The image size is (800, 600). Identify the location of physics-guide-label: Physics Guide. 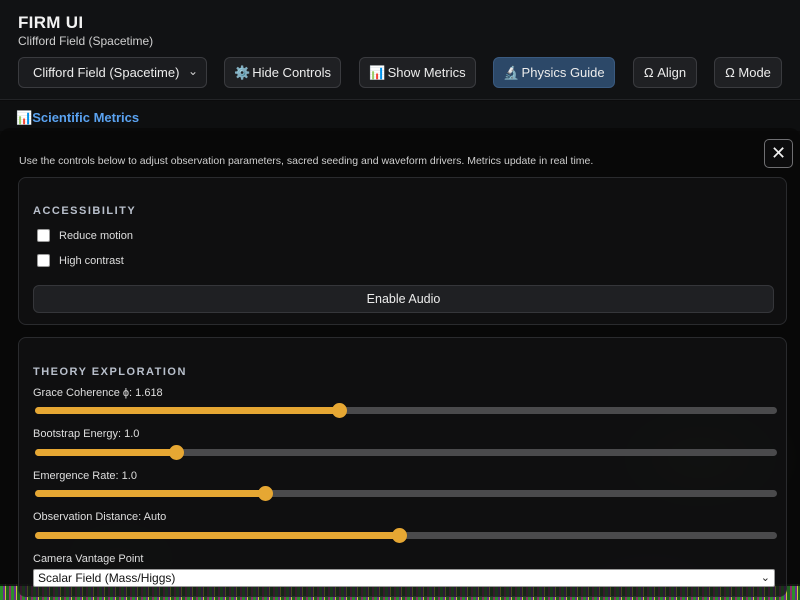
(563, 72).